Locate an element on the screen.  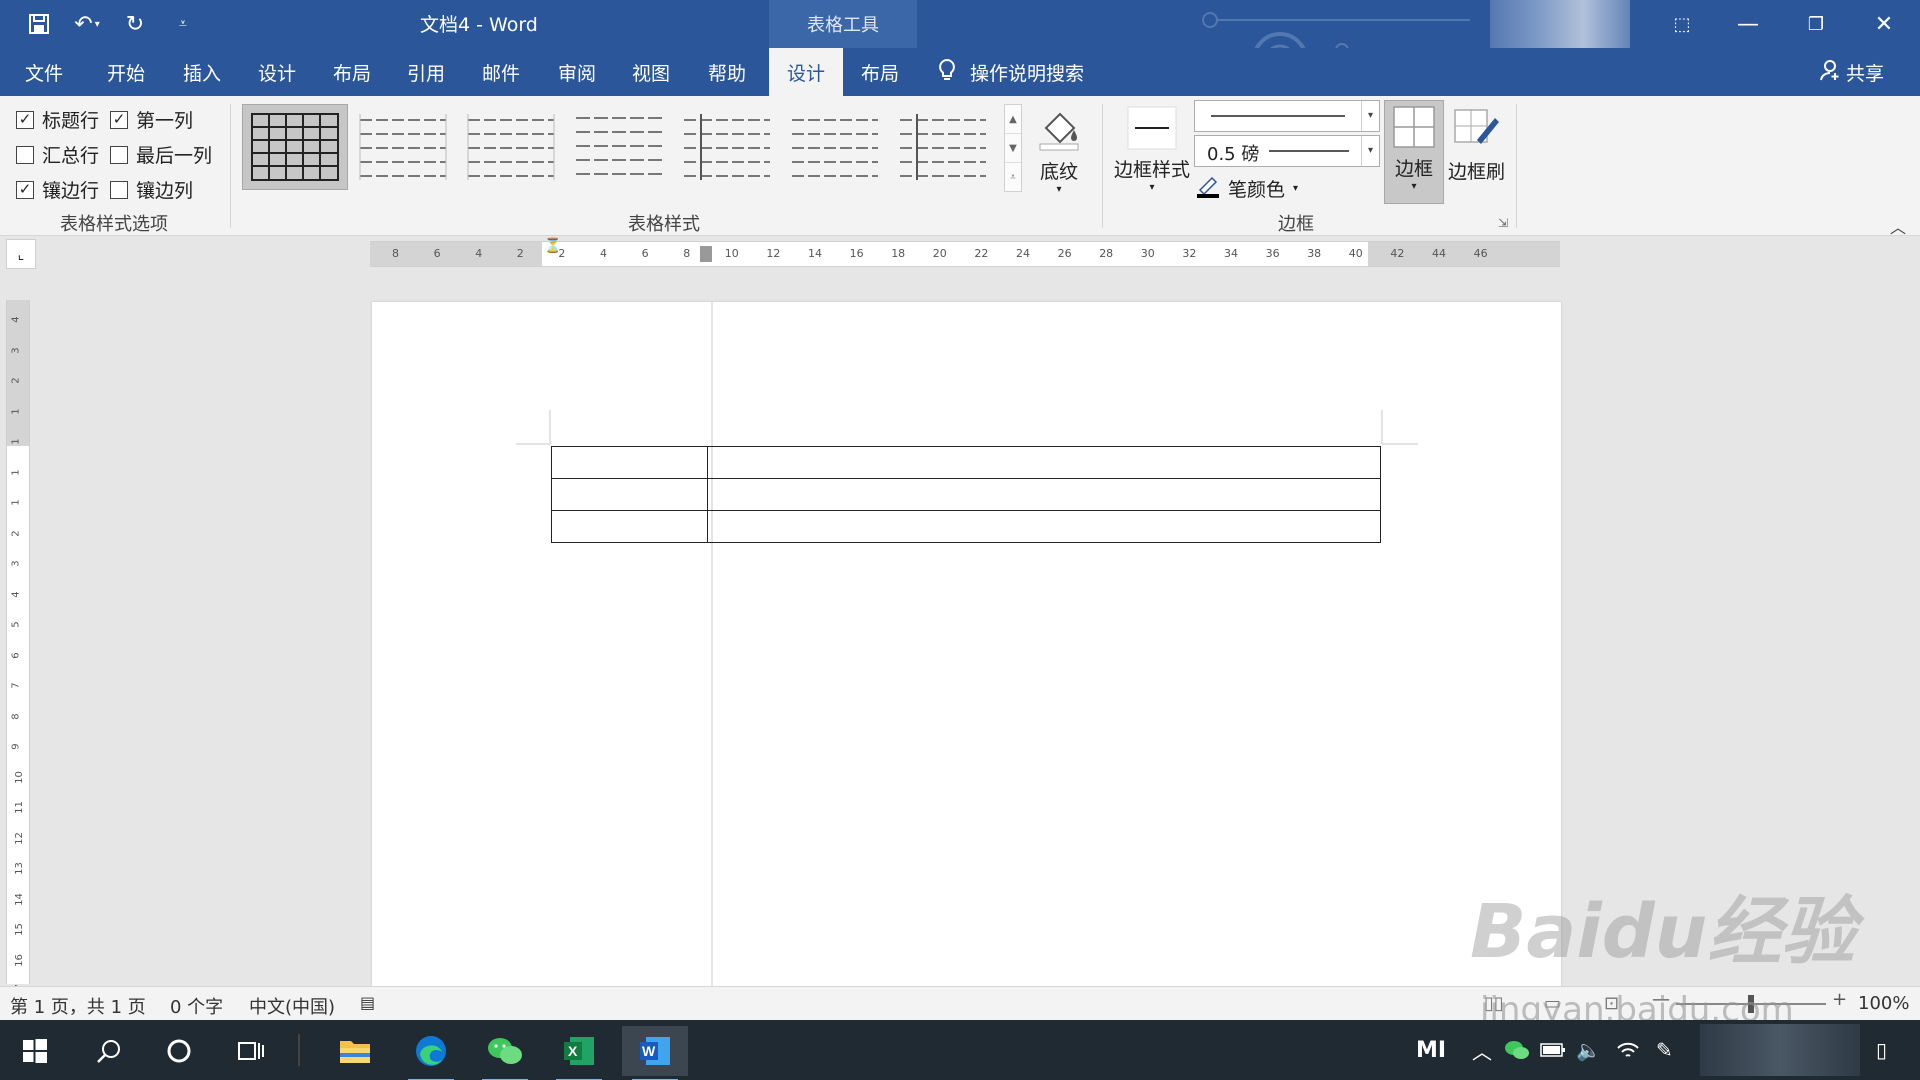
word-count: 0 个字 is located at coordinates (196, 1006).